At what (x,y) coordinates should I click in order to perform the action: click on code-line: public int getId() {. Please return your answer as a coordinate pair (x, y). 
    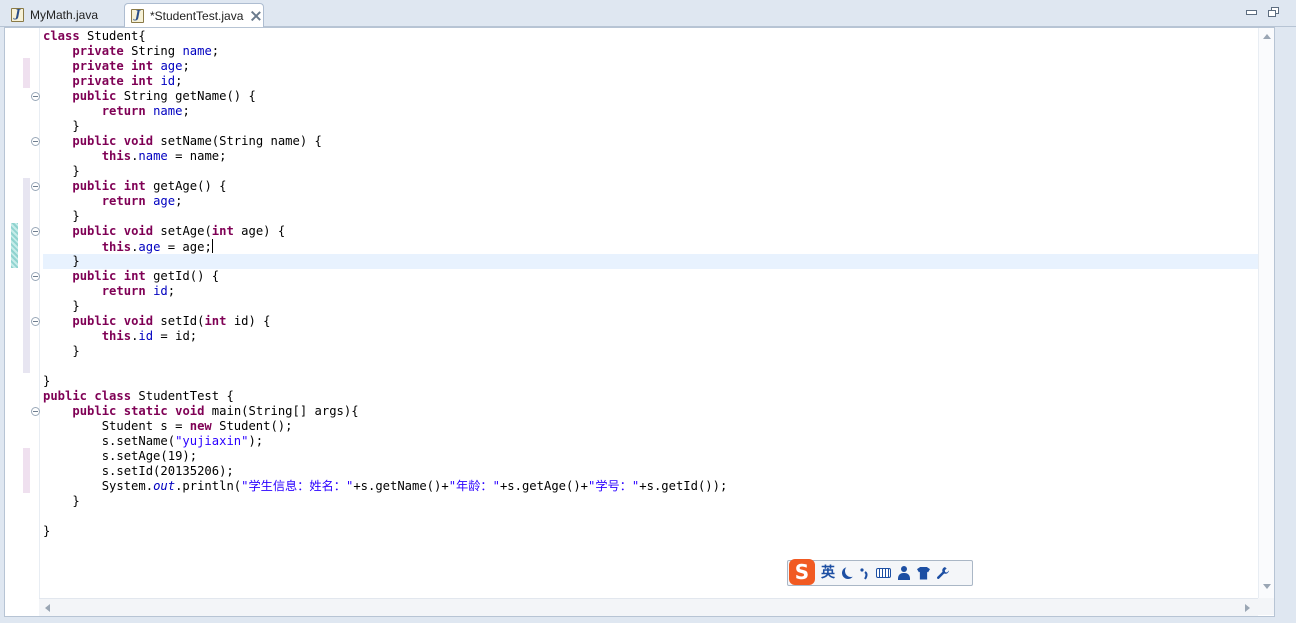
    Looking at the image, I should click on (650, 276).